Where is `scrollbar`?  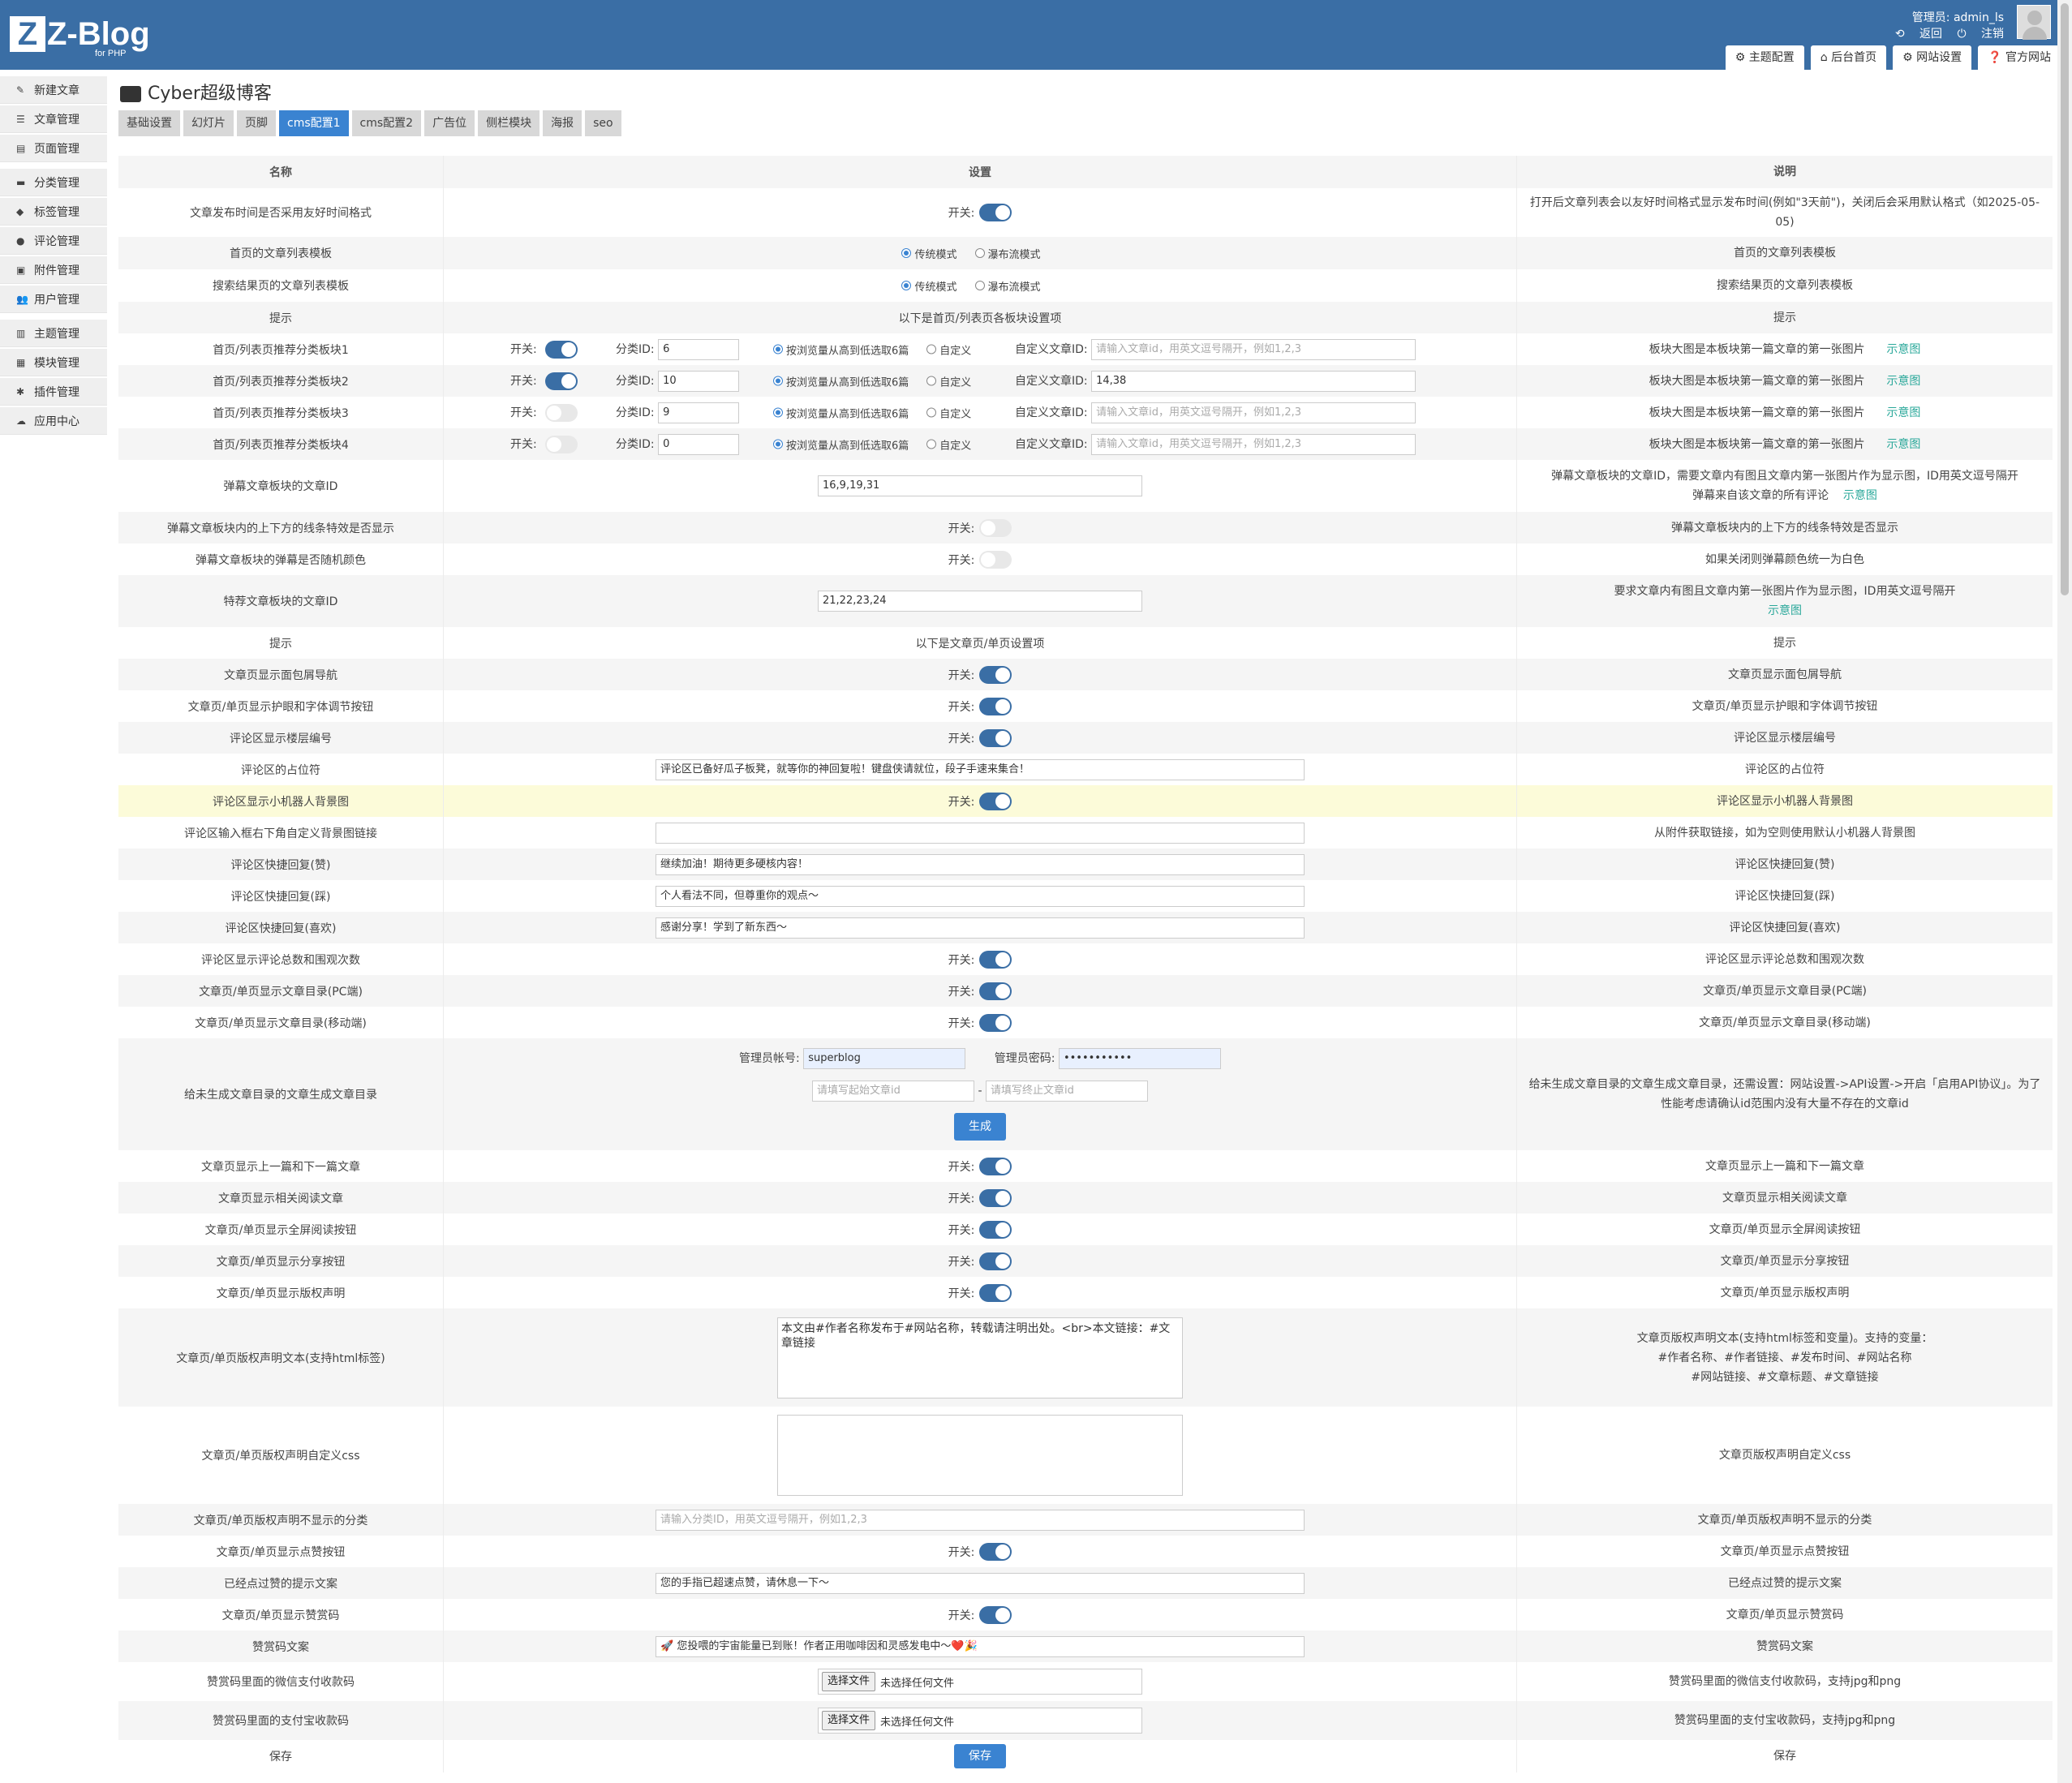 scrollbar is located at coordinates (2064, 891).